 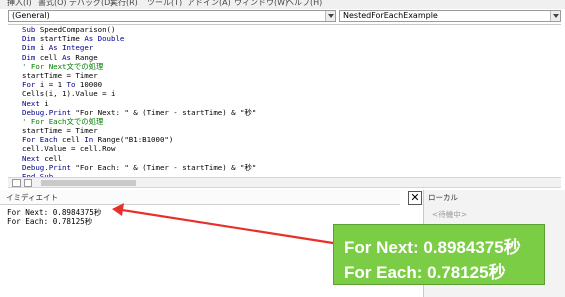 I want to click on callout-line-for-next: For Next: 0.8984375秒, so click(x=432, y=247).